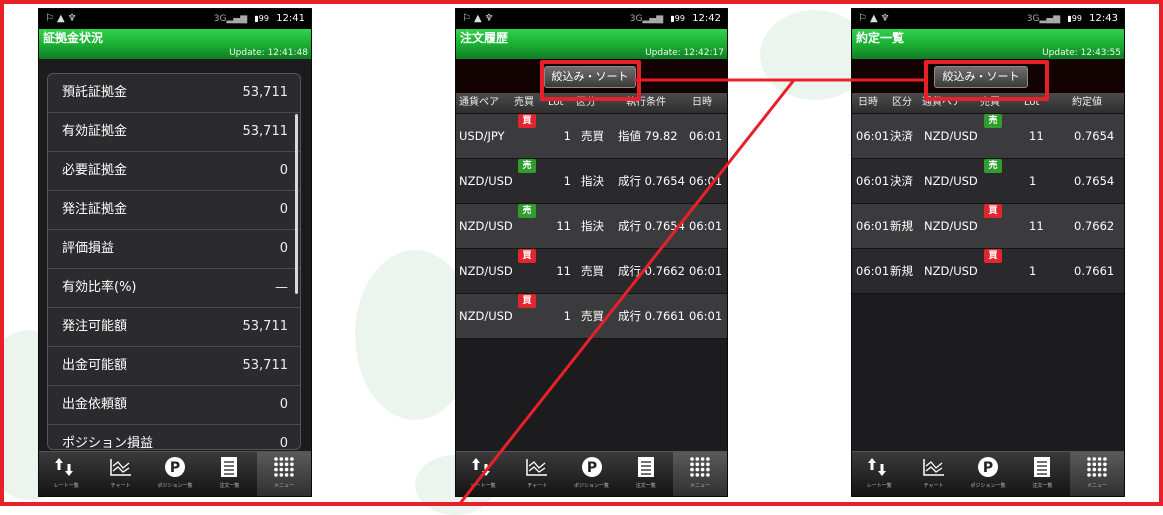  What do you see at coordinates (591, 136) in the screenshot?
I see `table-row: USD/JPY 買 1 売買 指値 79.82 06:01` at bounding box center [591, 136].